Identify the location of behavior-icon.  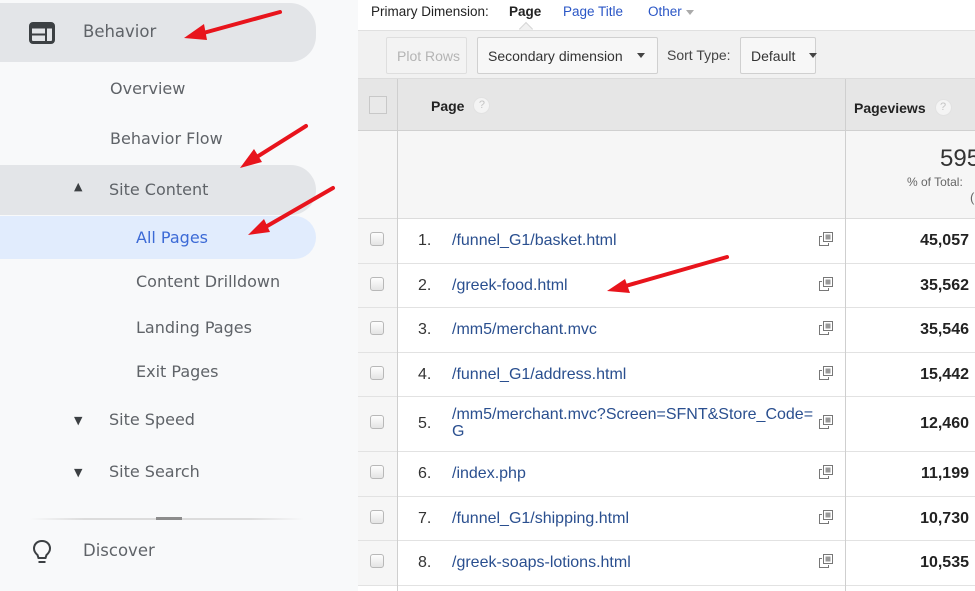
(42, 33).